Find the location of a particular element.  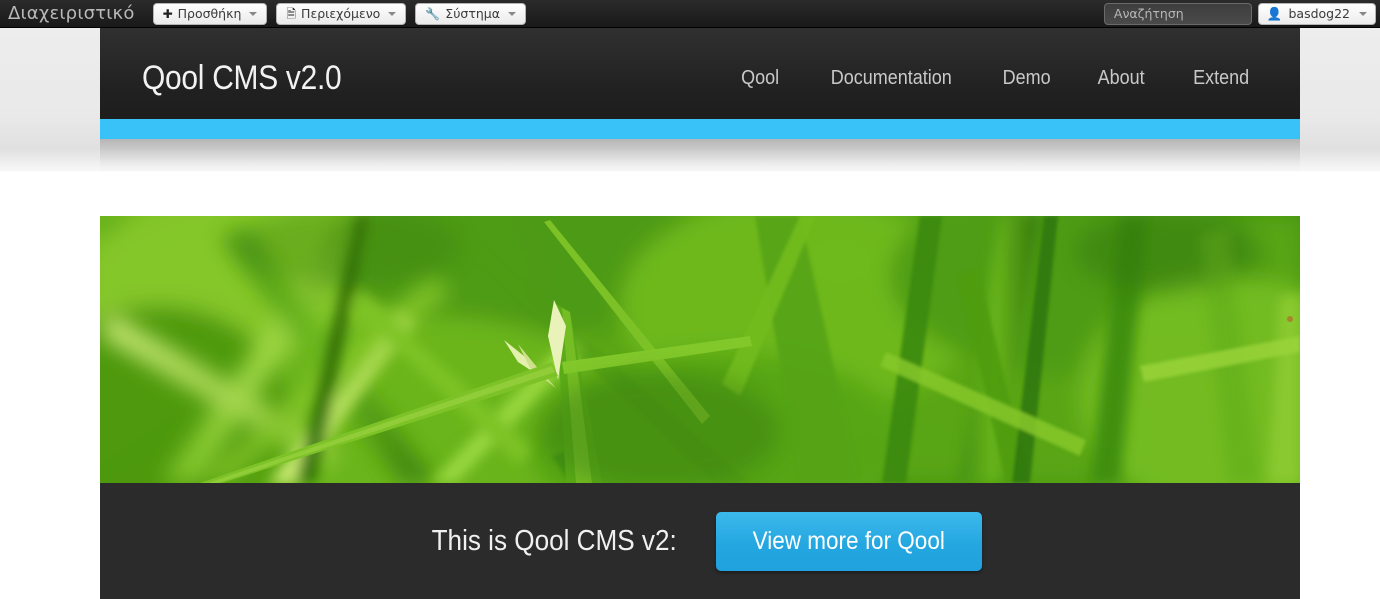

admin-bar-right: 👤 basdog22 is located at coordinates (1241, 13).